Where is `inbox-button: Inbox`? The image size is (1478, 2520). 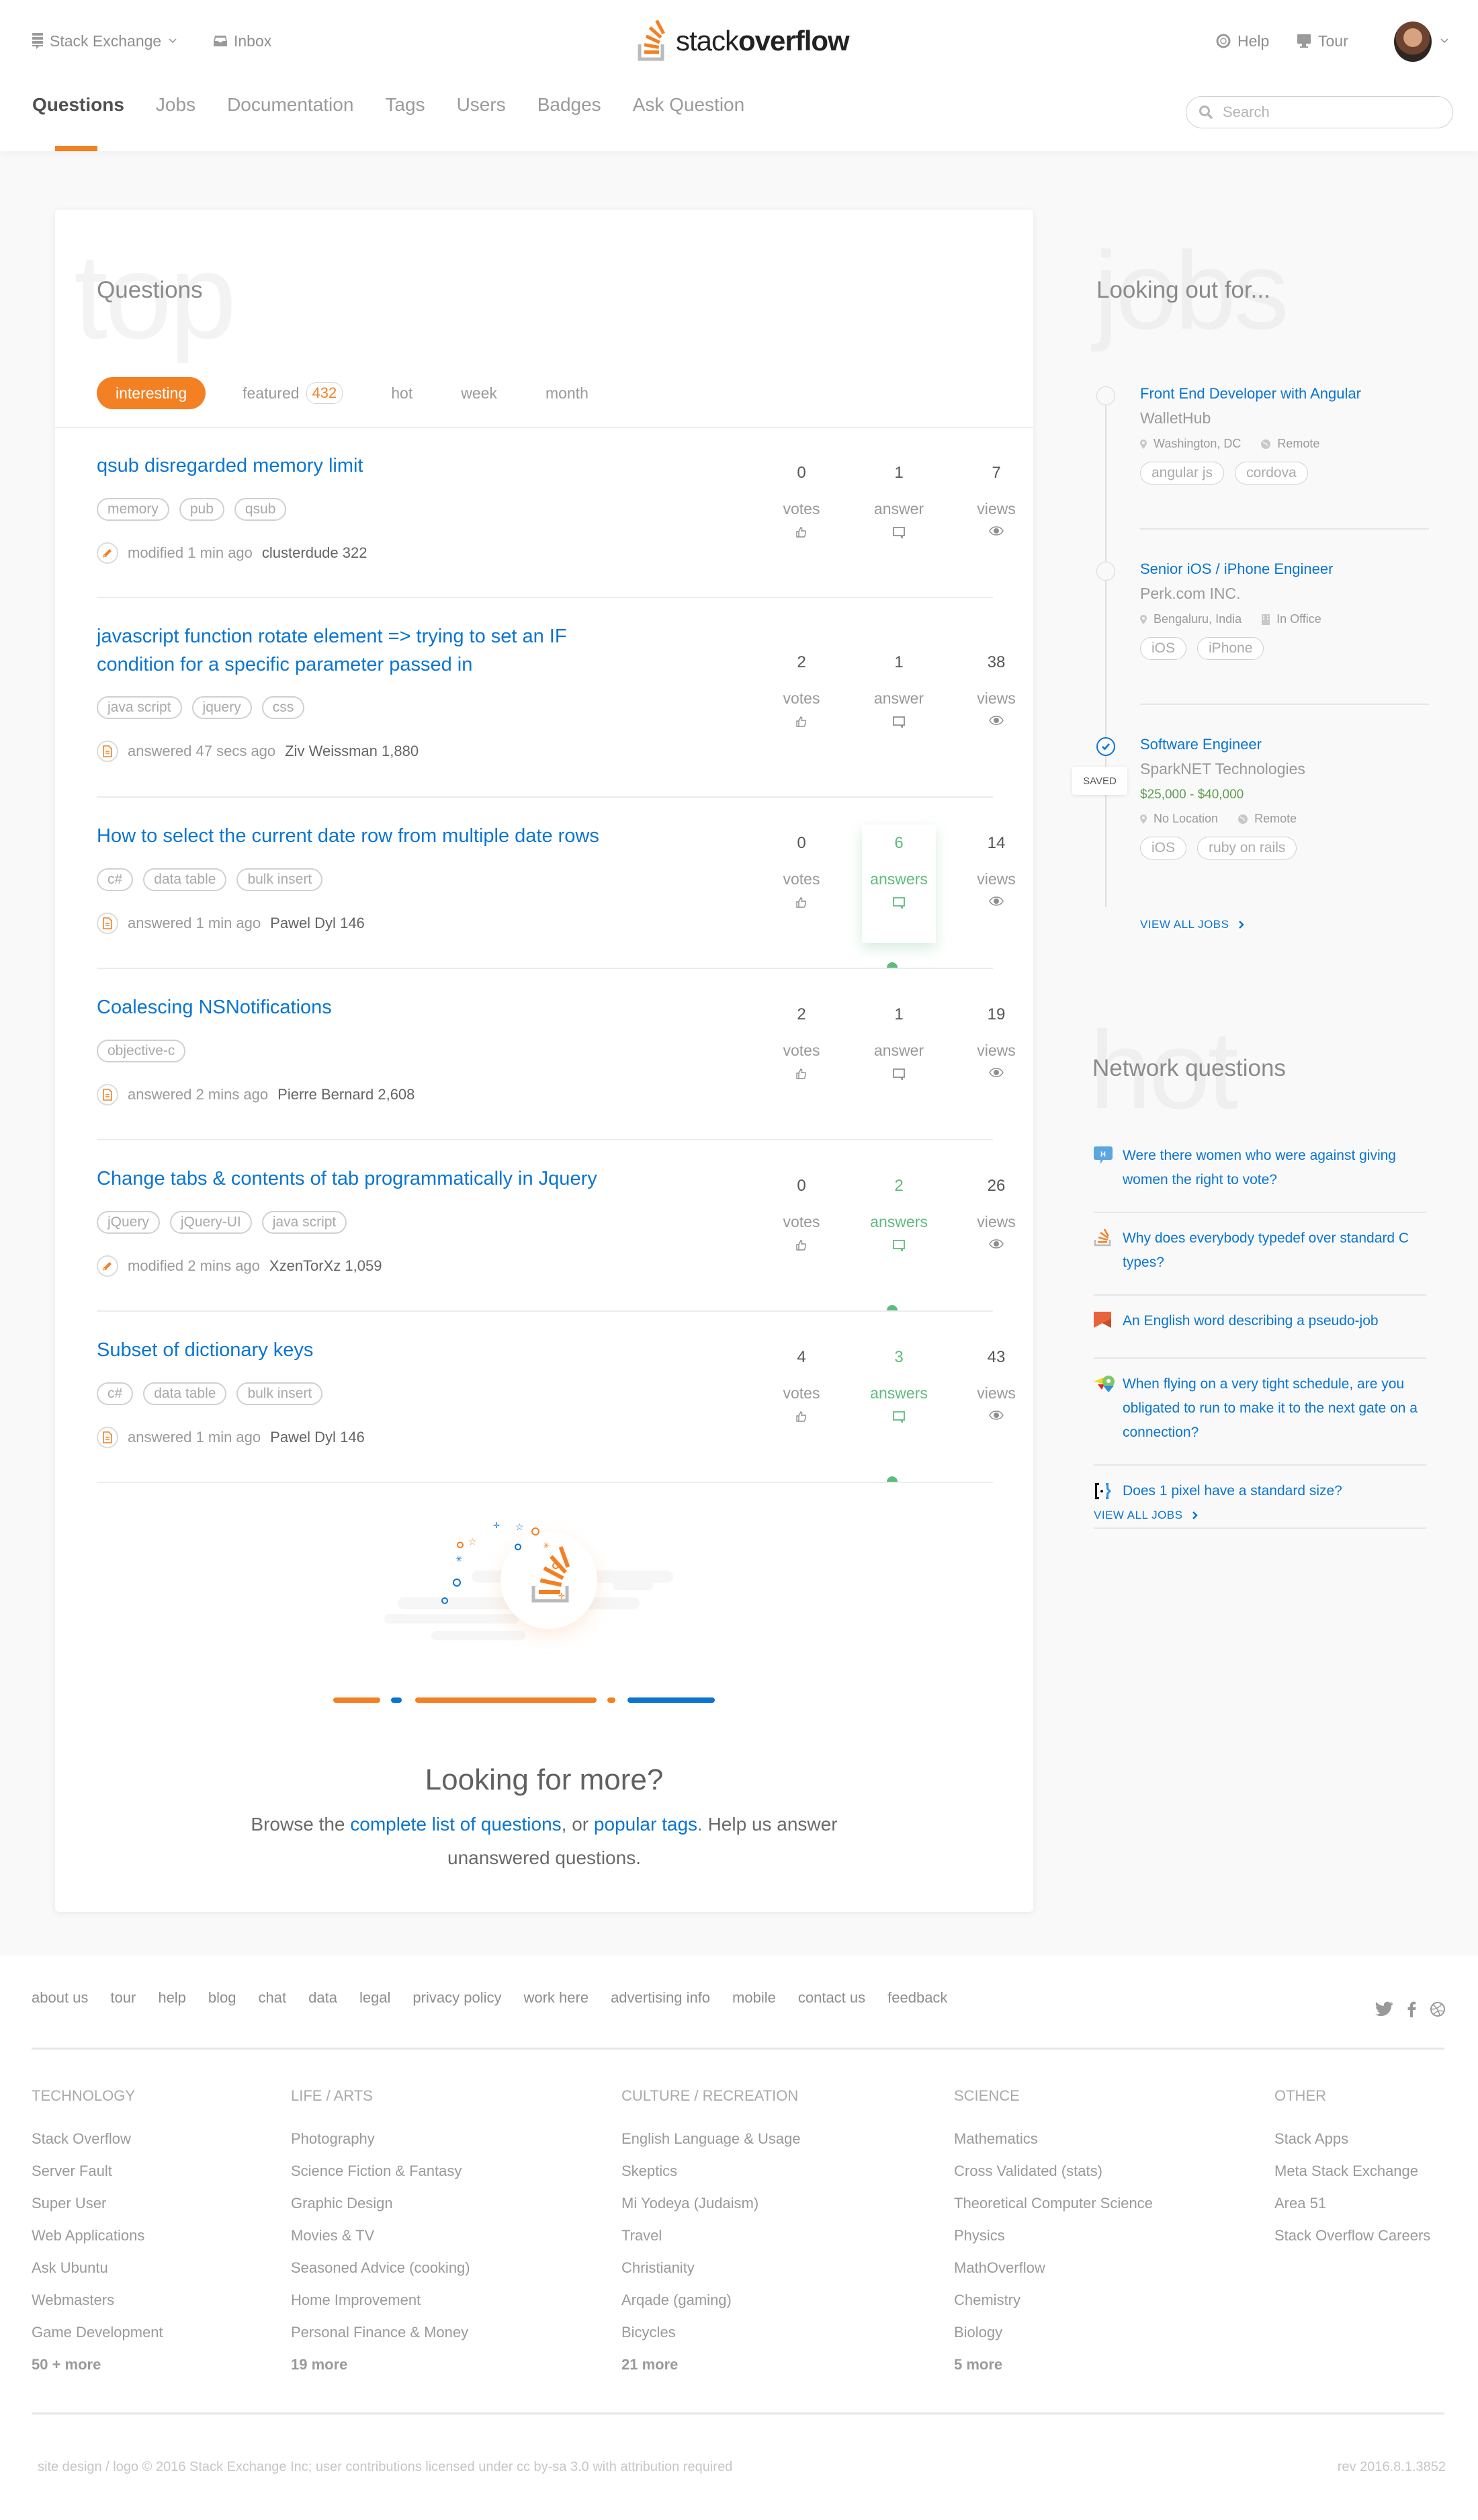
inbox-button: Inbox is located at coordinates (242, 41).